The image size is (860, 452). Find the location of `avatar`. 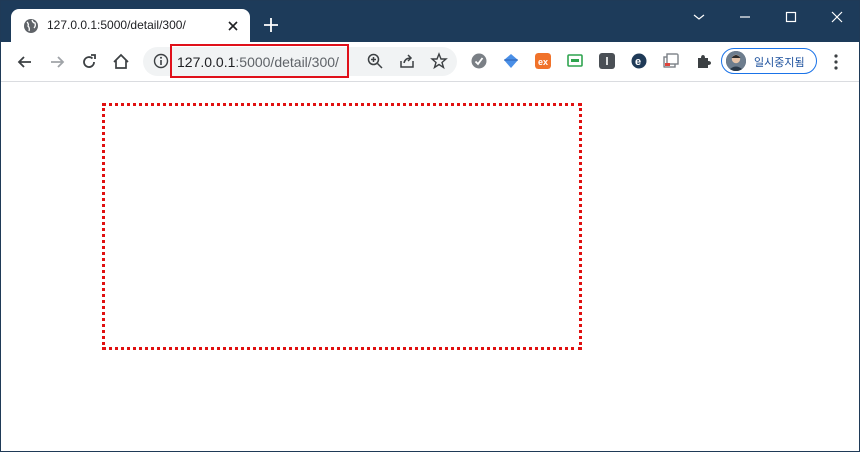

avatar is located at coordinates (736, 61).